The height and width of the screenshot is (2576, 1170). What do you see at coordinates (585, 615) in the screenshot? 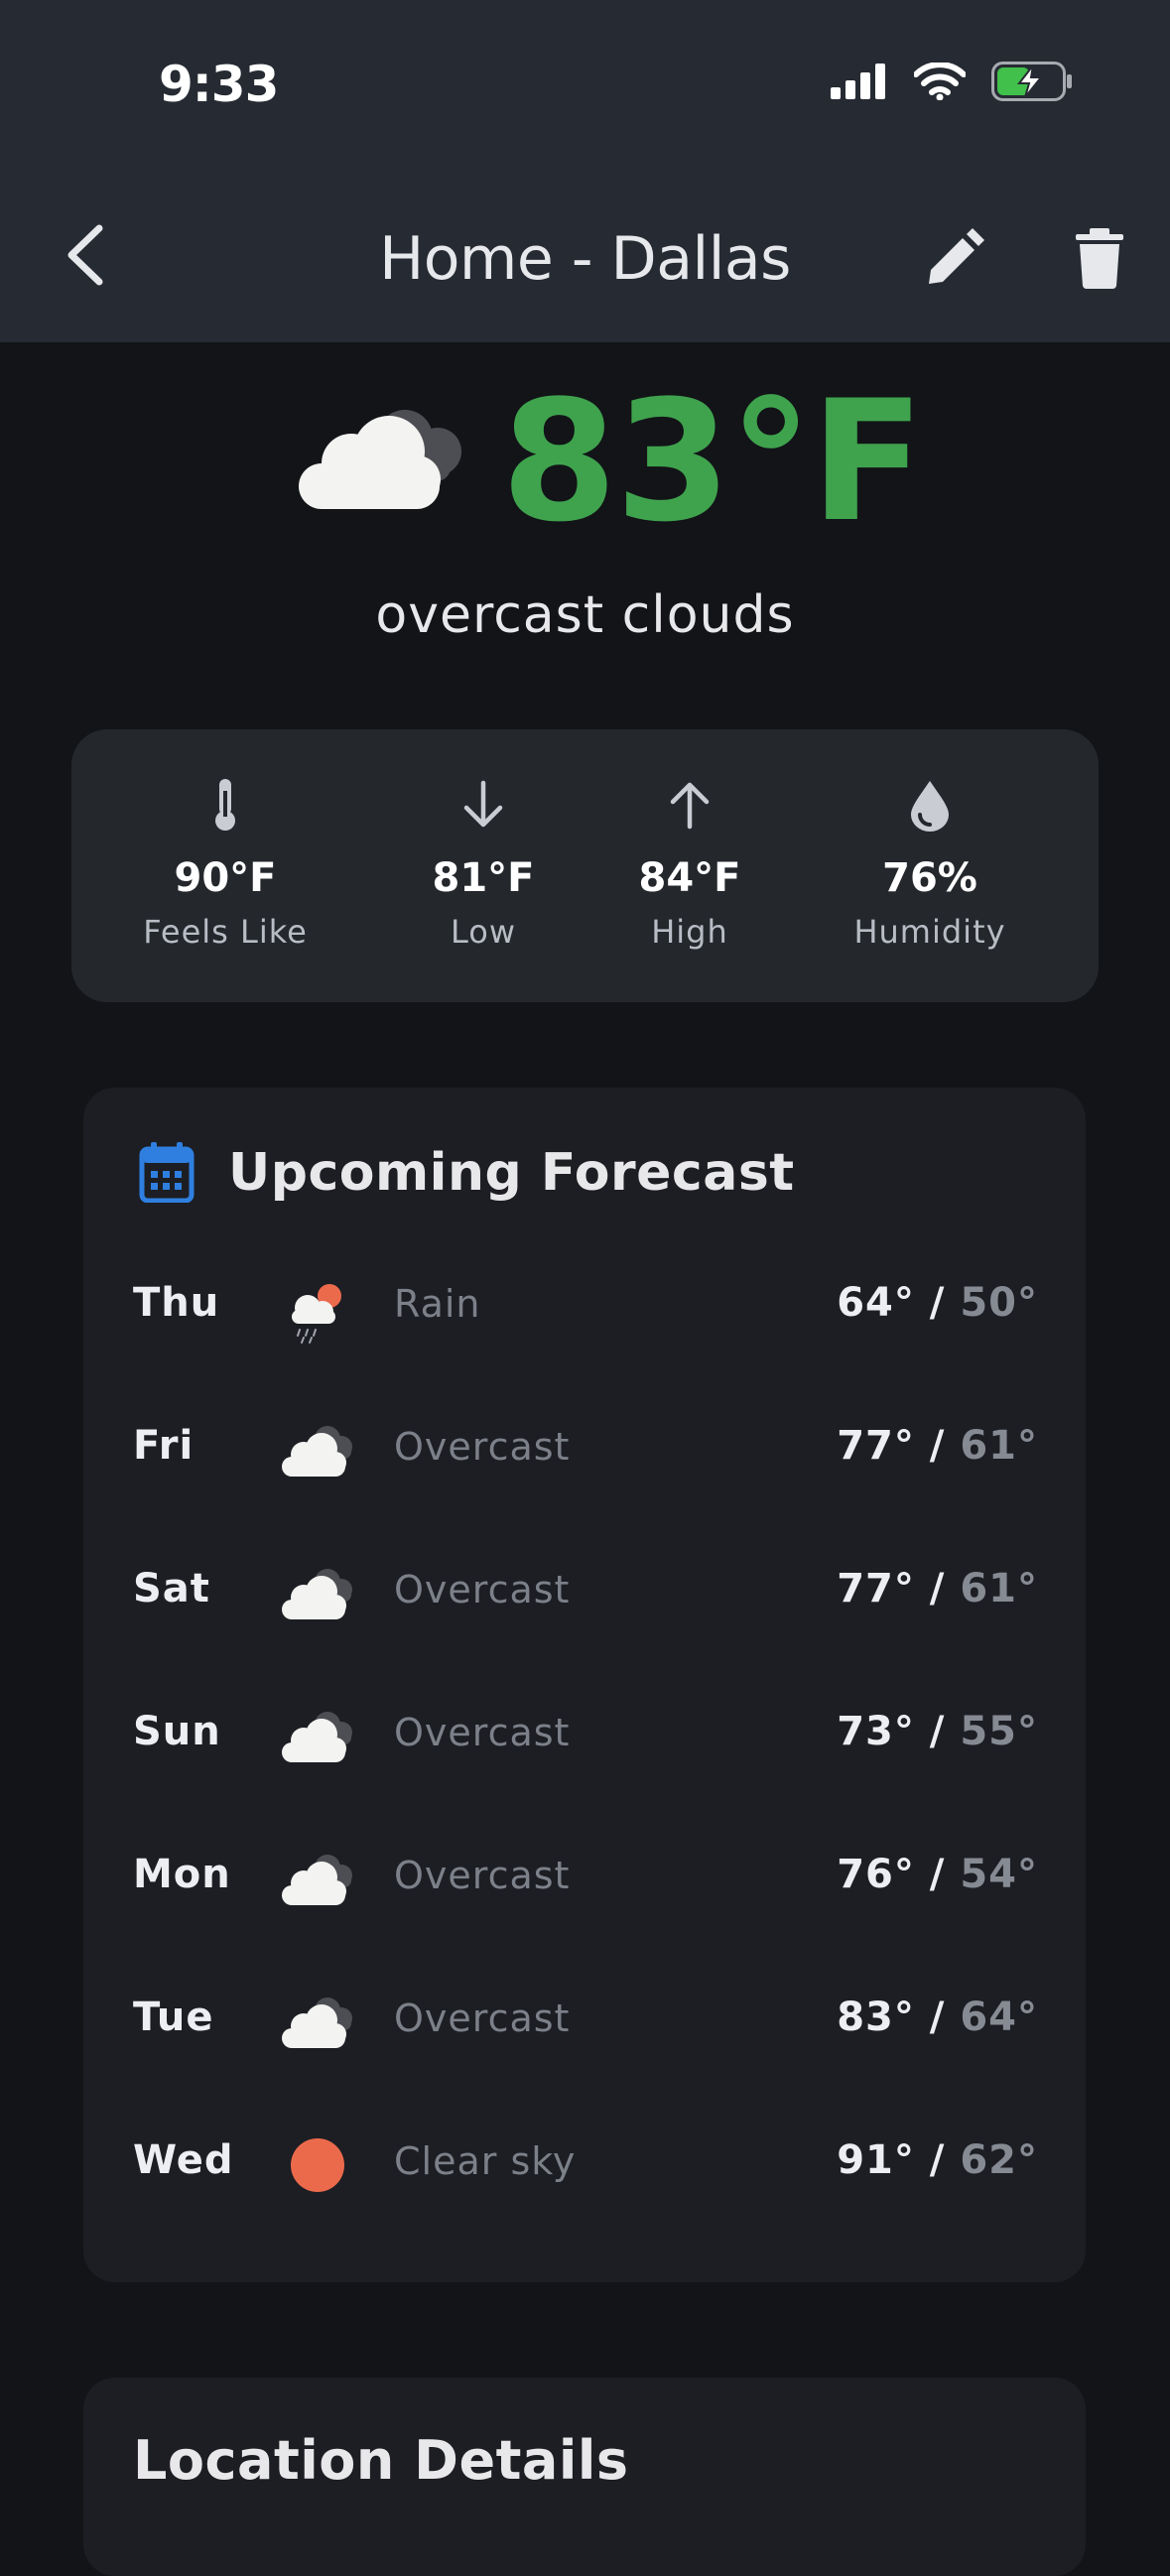
I see `current-description: overcast clouds` at bounding box center [585, 615].